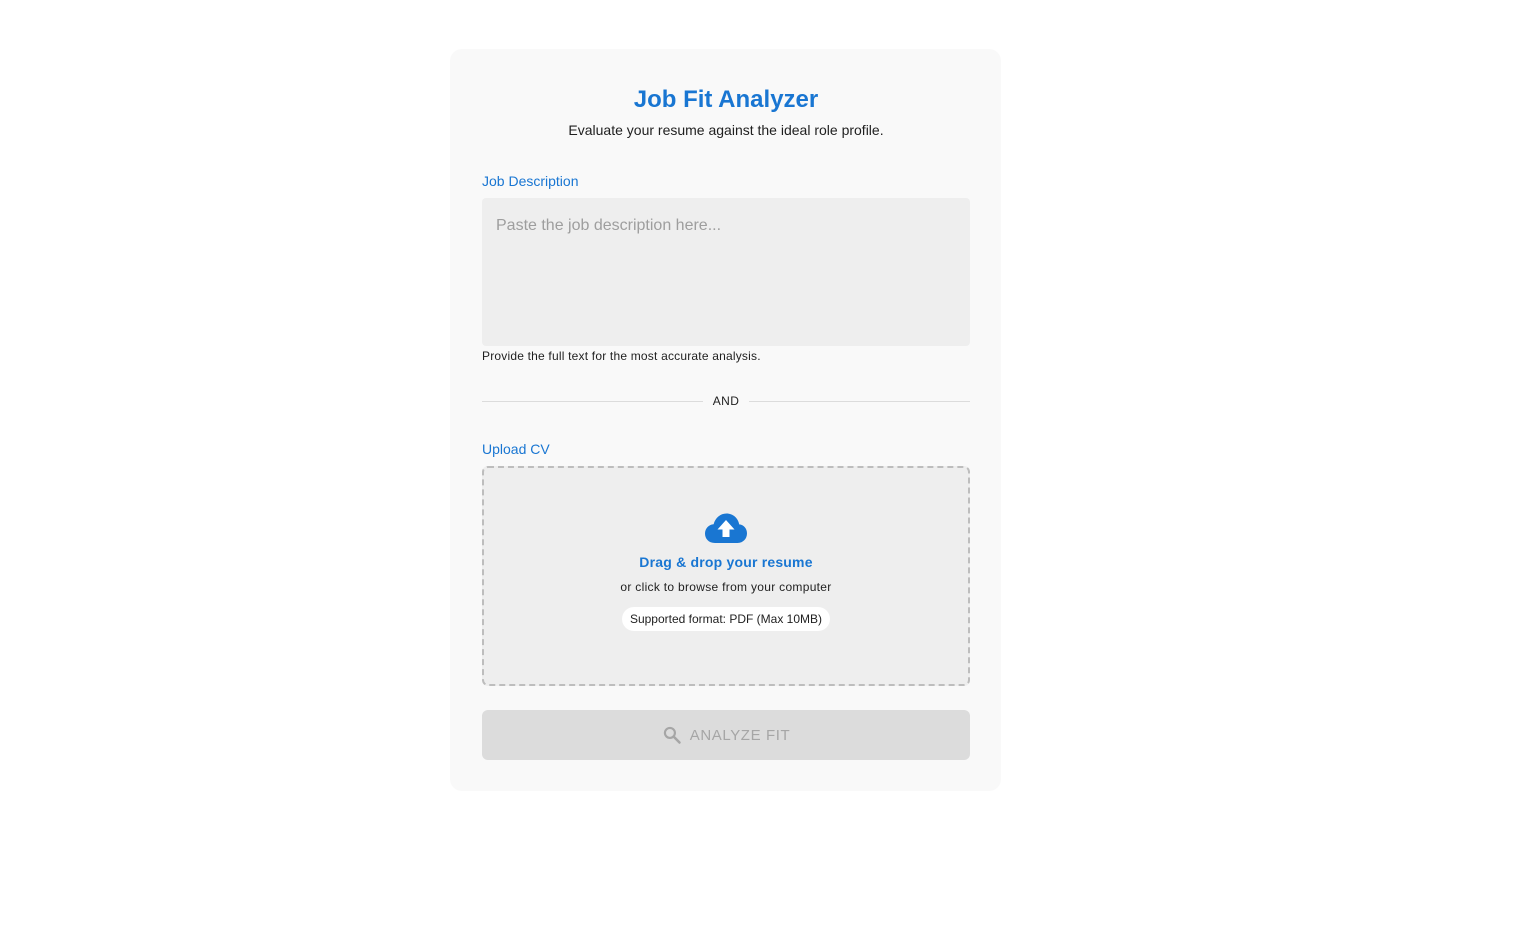 The width and height of the screenshot is (1540, 927). Describe the element at coordinates (726, 619) in the screenshot. I see `supported-format-chip: Supported format: PDF (Max 10MB)` at that location.